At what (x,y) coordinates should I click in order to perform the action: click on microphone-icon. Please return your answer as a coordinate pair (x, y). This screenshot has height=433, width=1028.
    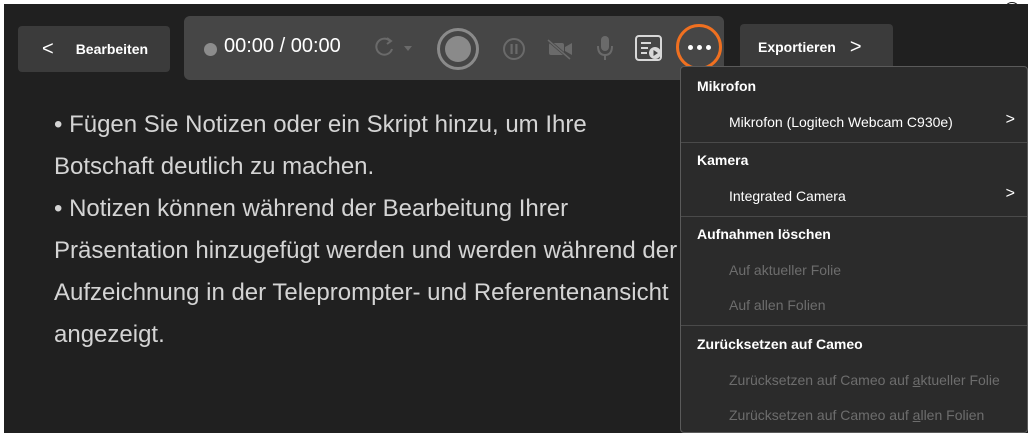
    Looking at the image, I should click on (605, 48).